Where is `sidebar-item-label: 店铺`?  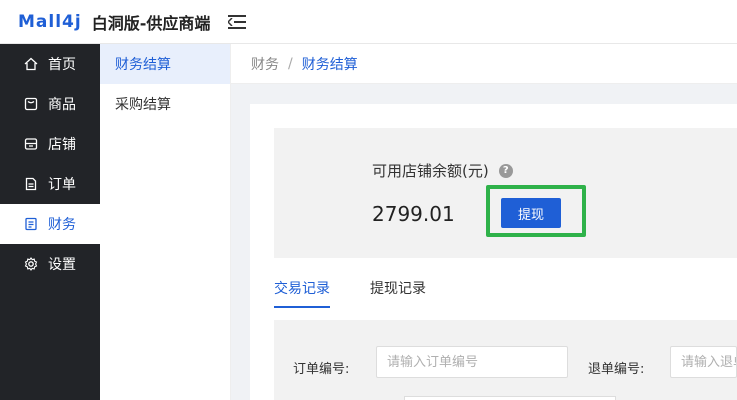
sidebar-item-label: 店铺 is located at coordinates (62, 145).